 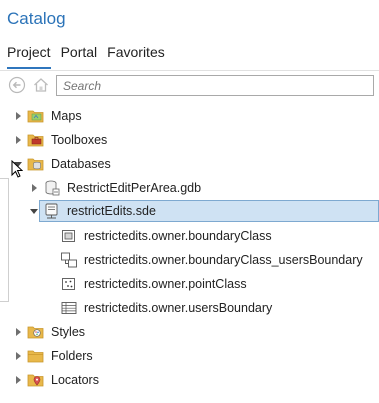 What do you see at coordinates (49, 332) in the screenshot?
I see `tree-item-styles: Styles` at bounding box center [49, 332].